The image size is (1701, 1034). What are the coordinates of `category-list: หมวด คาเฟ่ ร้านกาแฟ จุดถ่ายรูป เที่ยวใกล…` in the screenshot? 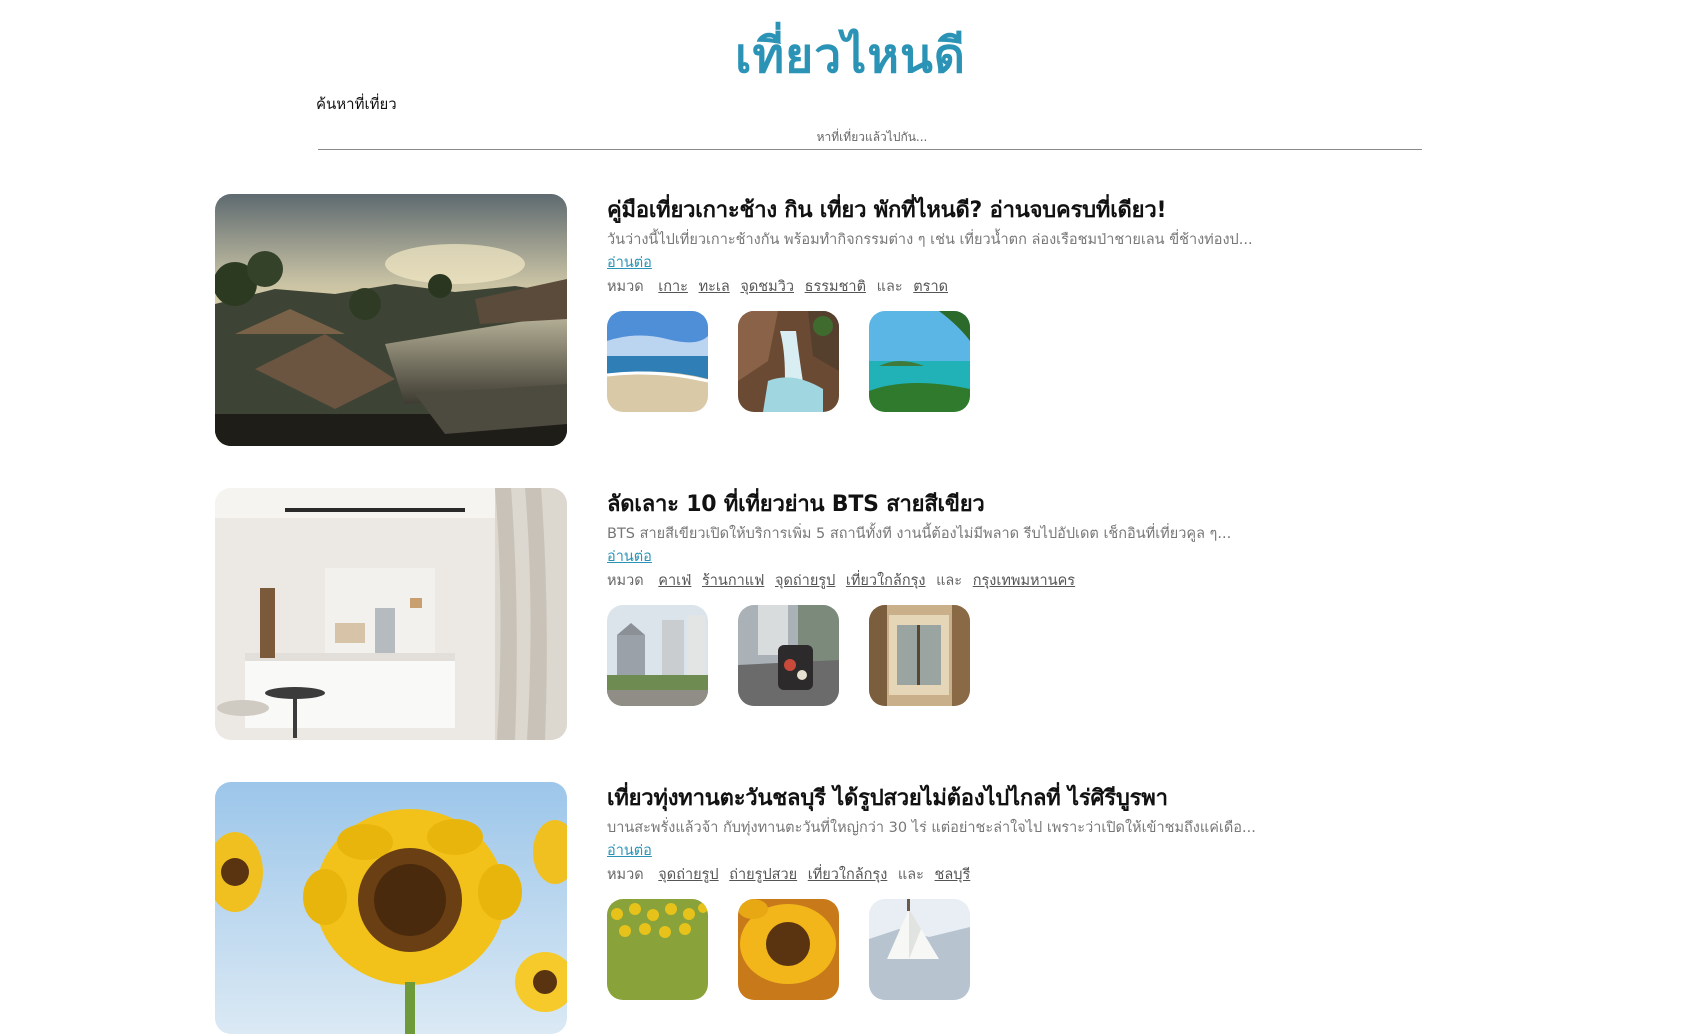 It's located at (957, 581).